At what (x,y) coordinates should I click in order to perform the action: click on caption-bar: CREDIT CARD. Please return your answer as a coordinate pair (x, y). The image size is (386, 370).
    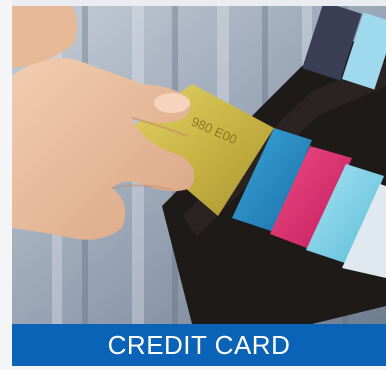
    Looking at the image, I should click on (199, 345).